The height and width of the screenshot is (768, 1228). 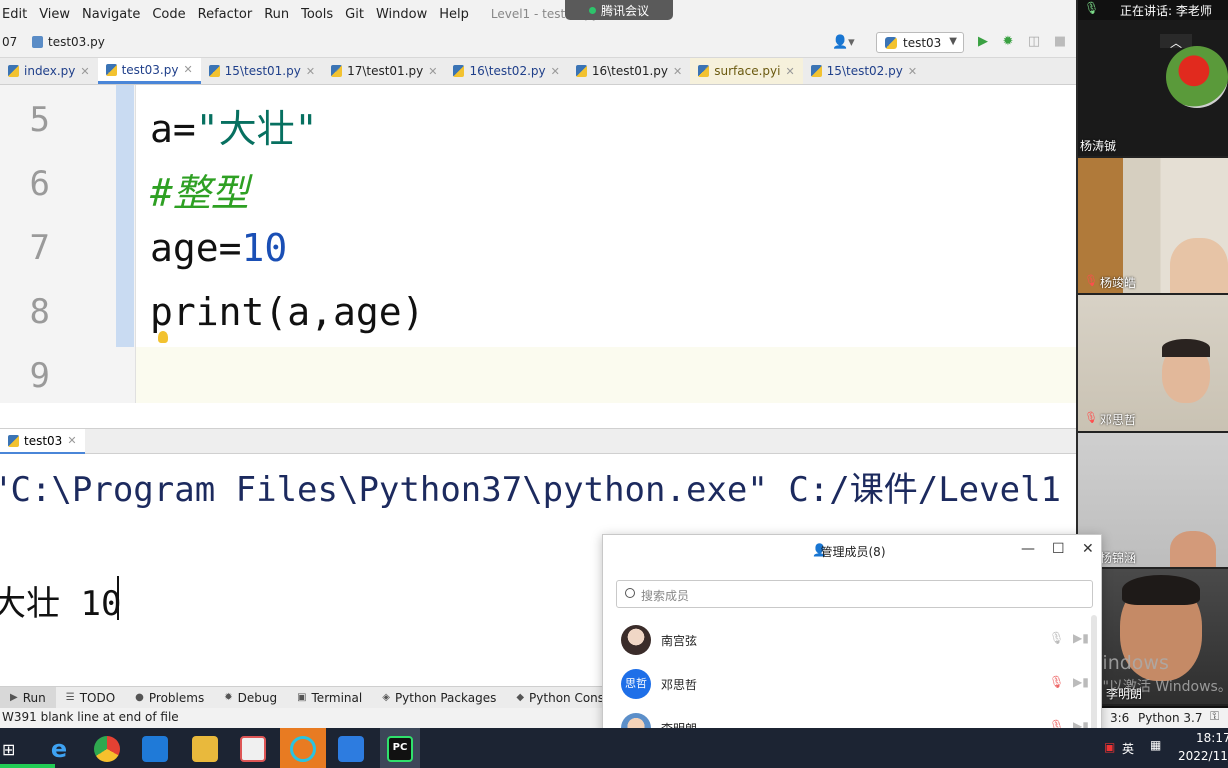 I want to click on run-tab-test03: test03 ✕, so click(x=42, y=441).